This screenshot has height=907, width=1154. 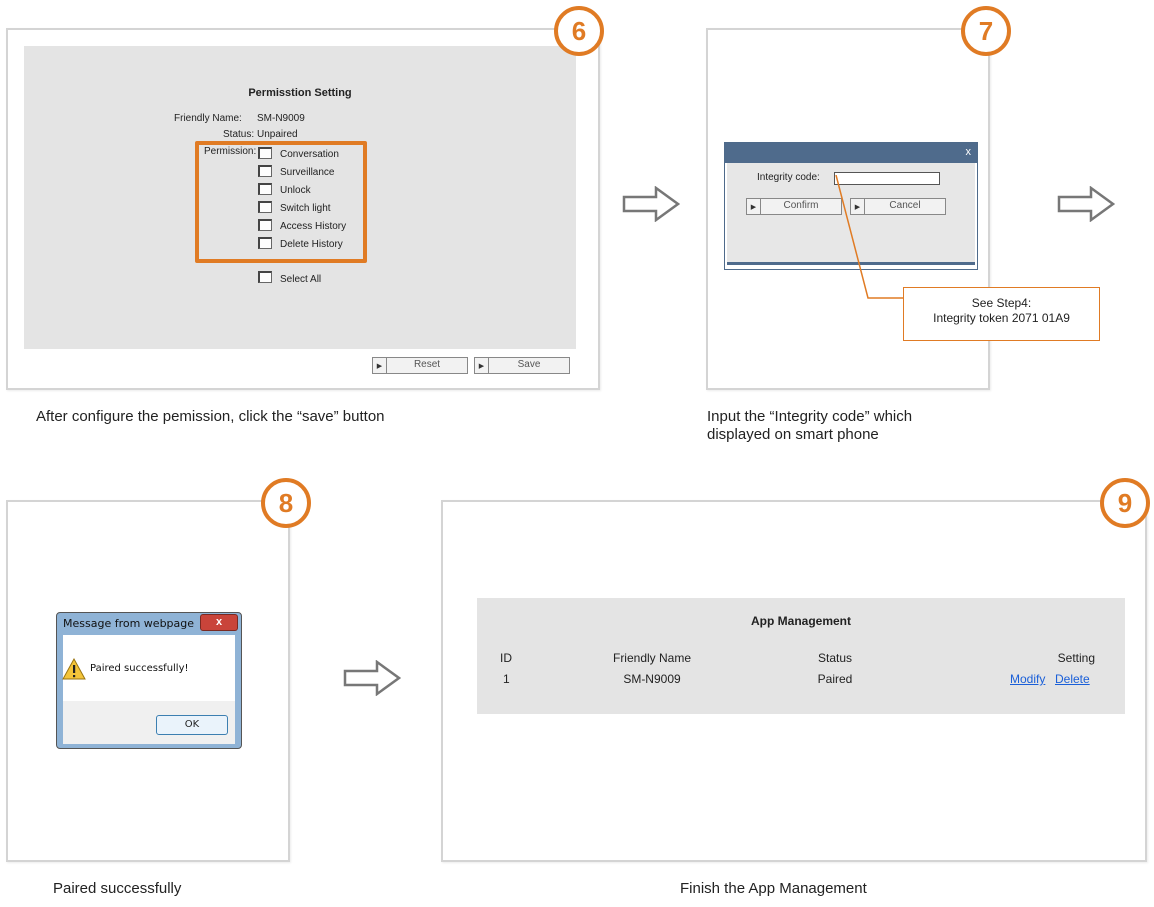 What do you see at coordinates (506, 658) in the screenshot?
I see `column-header-id: ID` at bounding box center [506, 658].